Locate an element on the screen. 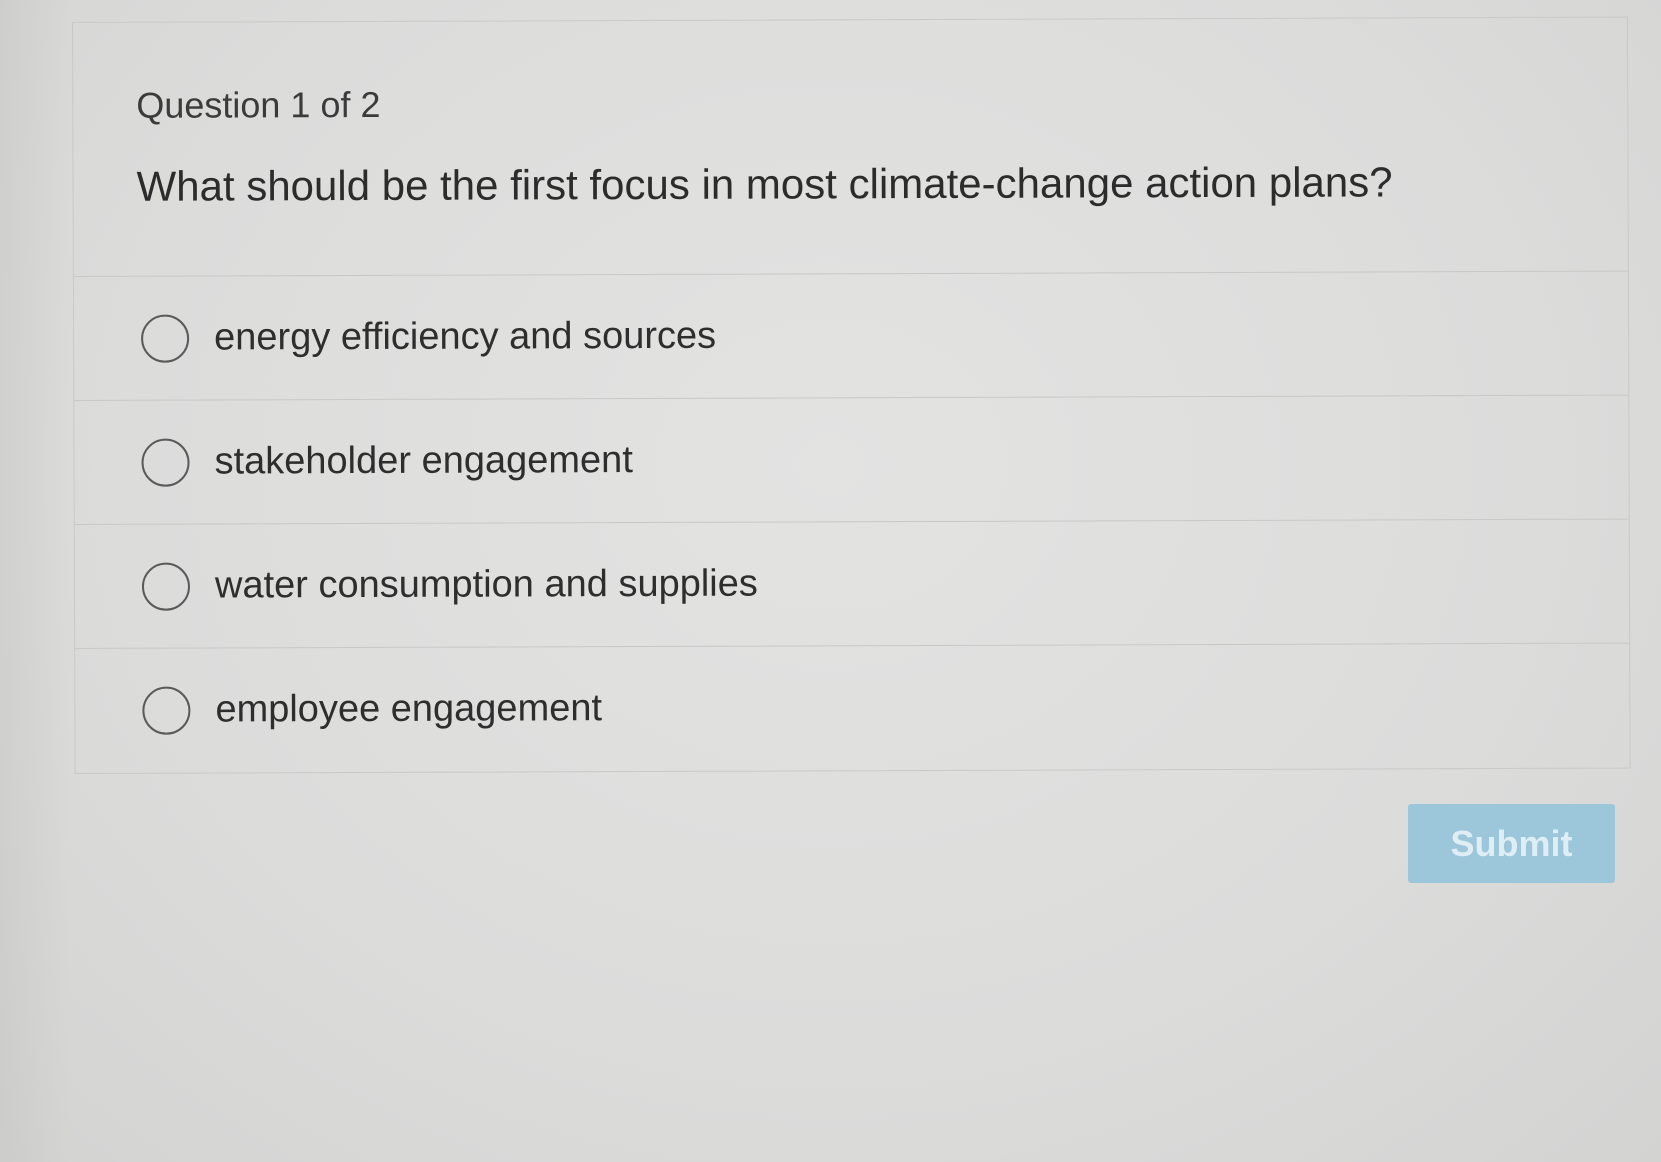  answer-option-label: energy efficiency and sources is located at coordinates (465, 336).